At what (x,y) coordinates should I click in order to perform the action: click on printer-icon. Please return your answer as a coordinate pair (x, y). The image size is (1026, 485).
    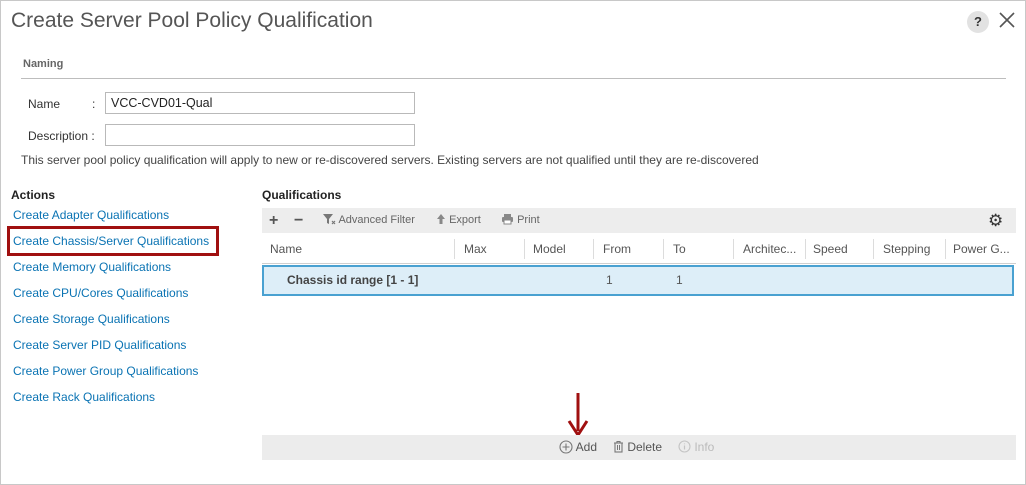
    Looking at the image, I should click on (507, 219).